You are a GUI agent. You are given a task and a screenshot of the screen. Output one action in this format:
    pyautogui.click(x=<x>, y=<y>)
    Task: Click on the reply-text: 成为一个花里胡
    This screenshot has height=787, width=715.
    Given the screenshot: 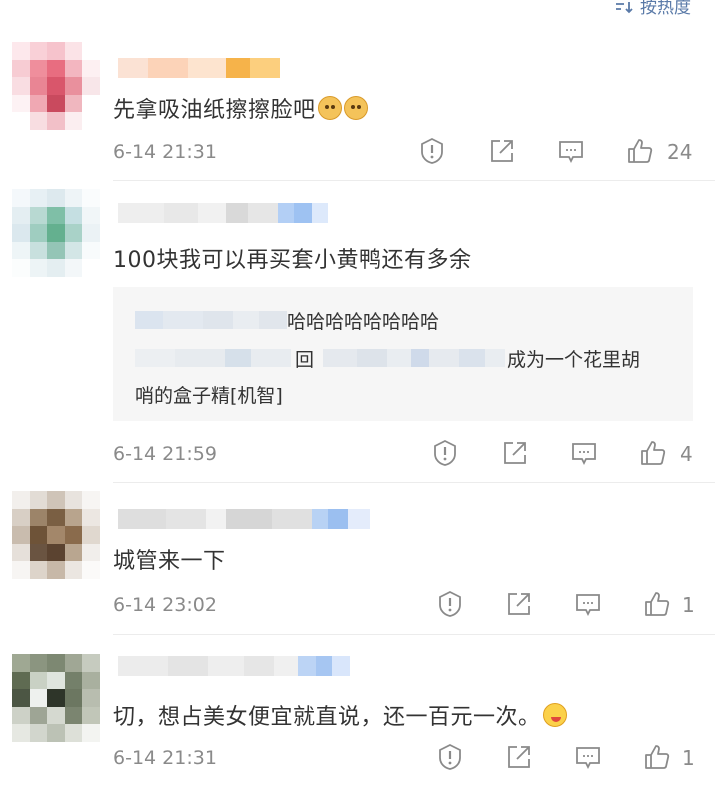 What is the action you would take?
    pyautogui.click(x=574, y=360)
    